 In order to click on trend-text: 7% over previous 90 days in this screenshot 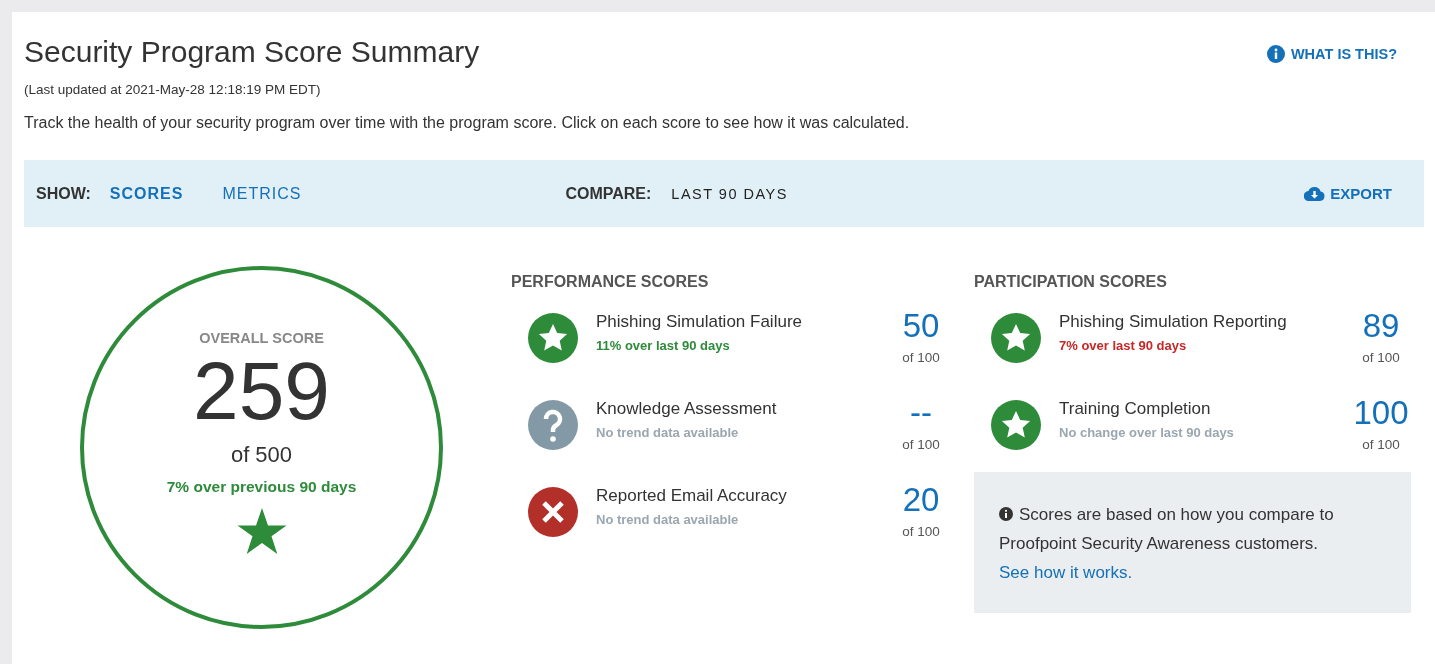, I will do `click(261, 487)`.